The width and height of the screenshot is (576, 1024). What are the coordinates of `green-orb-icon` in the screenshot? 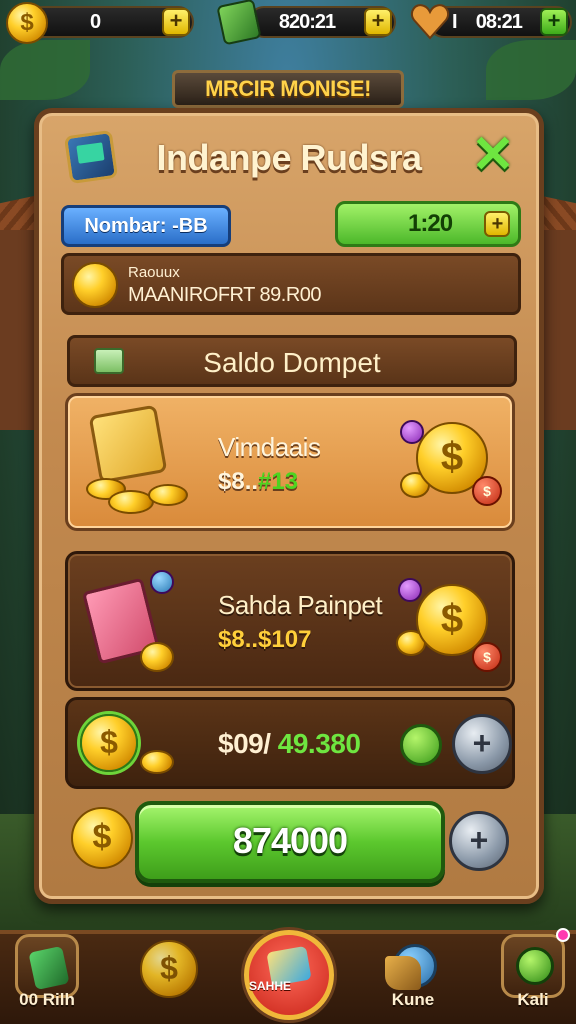 It's located at (533, 966).